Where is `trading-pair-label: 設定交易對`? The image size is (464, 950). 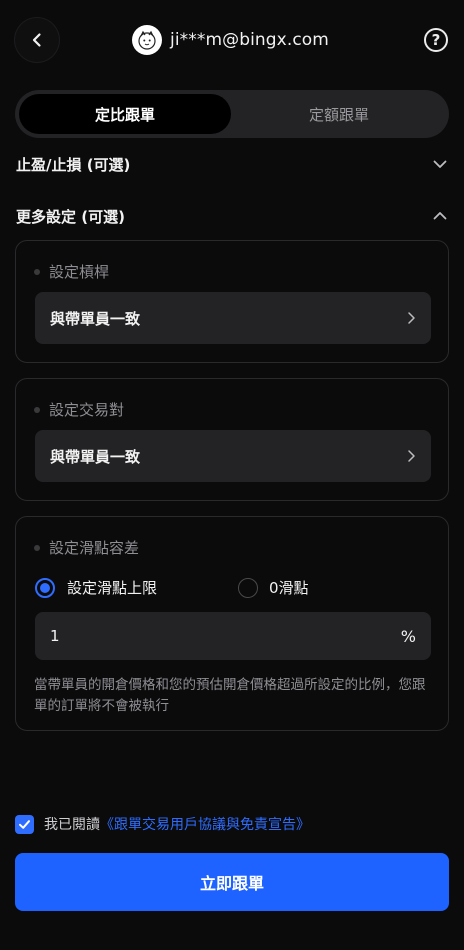
trading-pair-label: 設定交易對 is located at coordinates (87, 410).